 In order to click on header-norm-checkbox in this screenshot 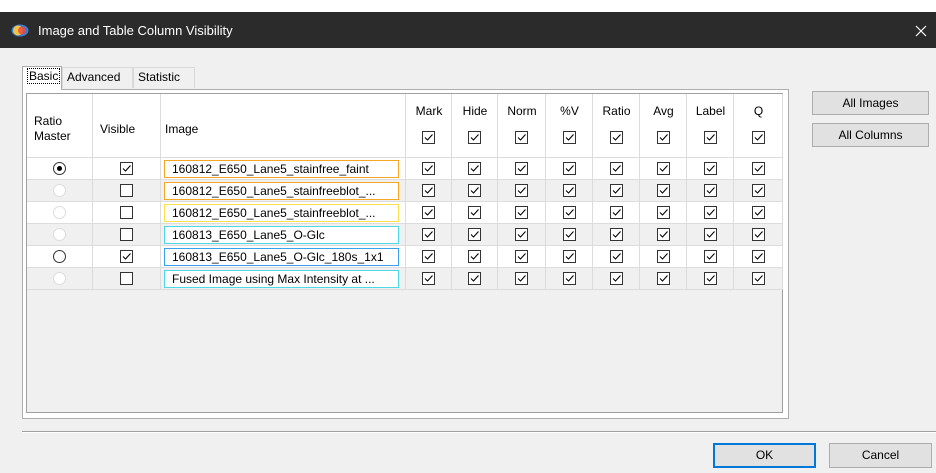, I will do `click(521, 137)`.